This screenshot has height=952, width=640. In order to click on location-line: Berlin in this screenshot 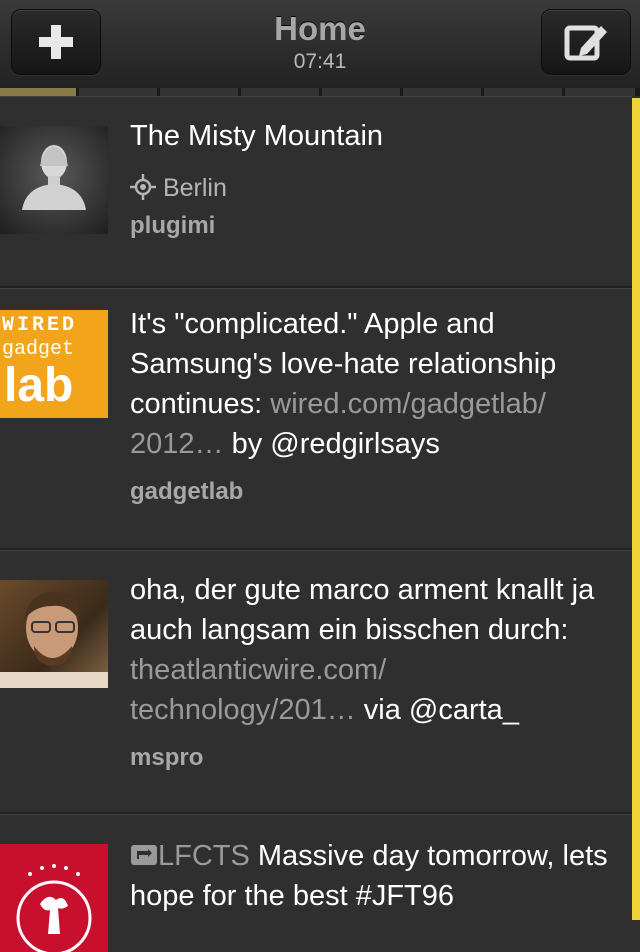, I will do `click(375, 188)`.